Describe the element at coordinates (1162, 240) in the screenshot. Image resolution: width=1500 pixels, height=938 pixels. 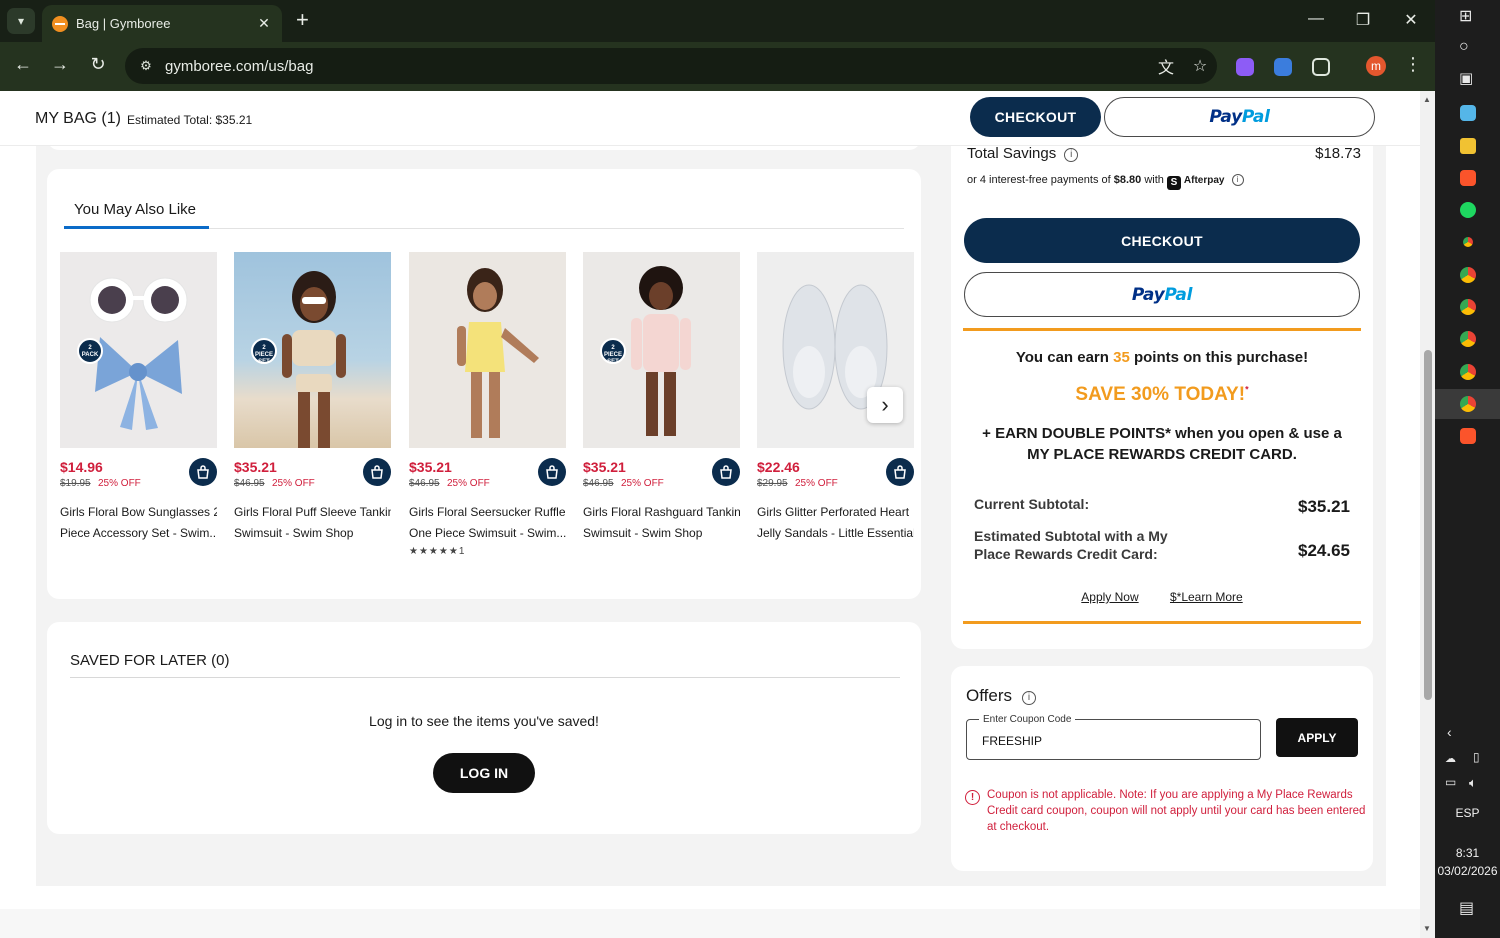
I see `checkout-button: CHECKOUT` at that location.